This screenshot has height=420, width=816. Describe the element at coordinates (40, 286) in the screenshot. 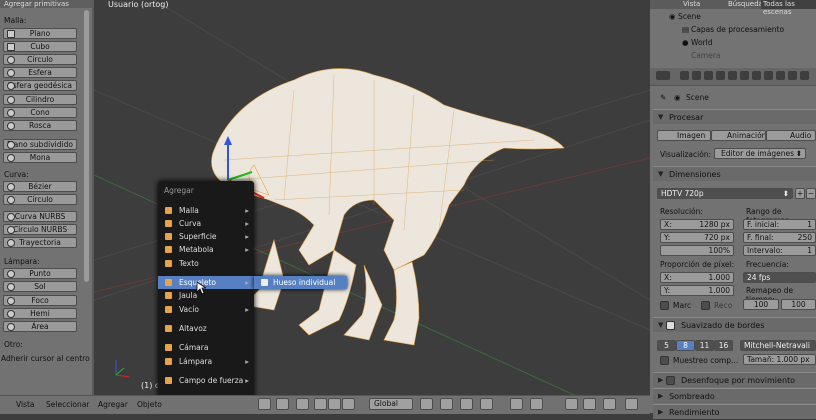

I see `shelf-button-2-1: Sol` at that location.